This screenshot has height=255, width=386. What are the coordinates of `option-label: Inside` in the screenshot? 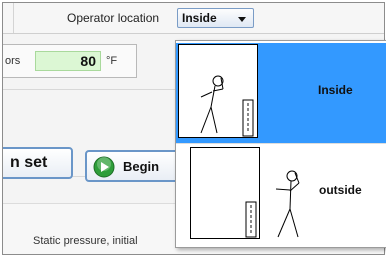 It's located at (335, 90).